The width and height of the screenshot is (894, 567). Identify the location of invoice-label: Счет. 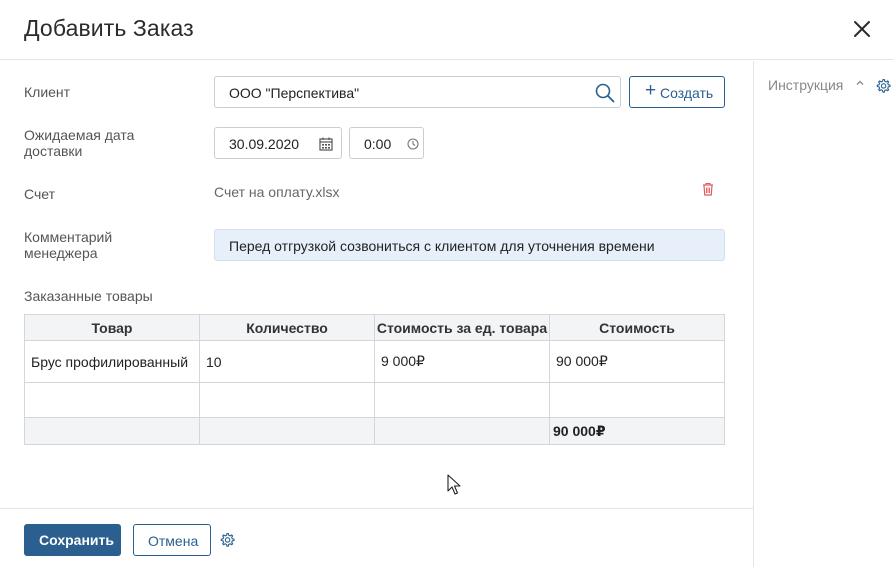
(39, 194).